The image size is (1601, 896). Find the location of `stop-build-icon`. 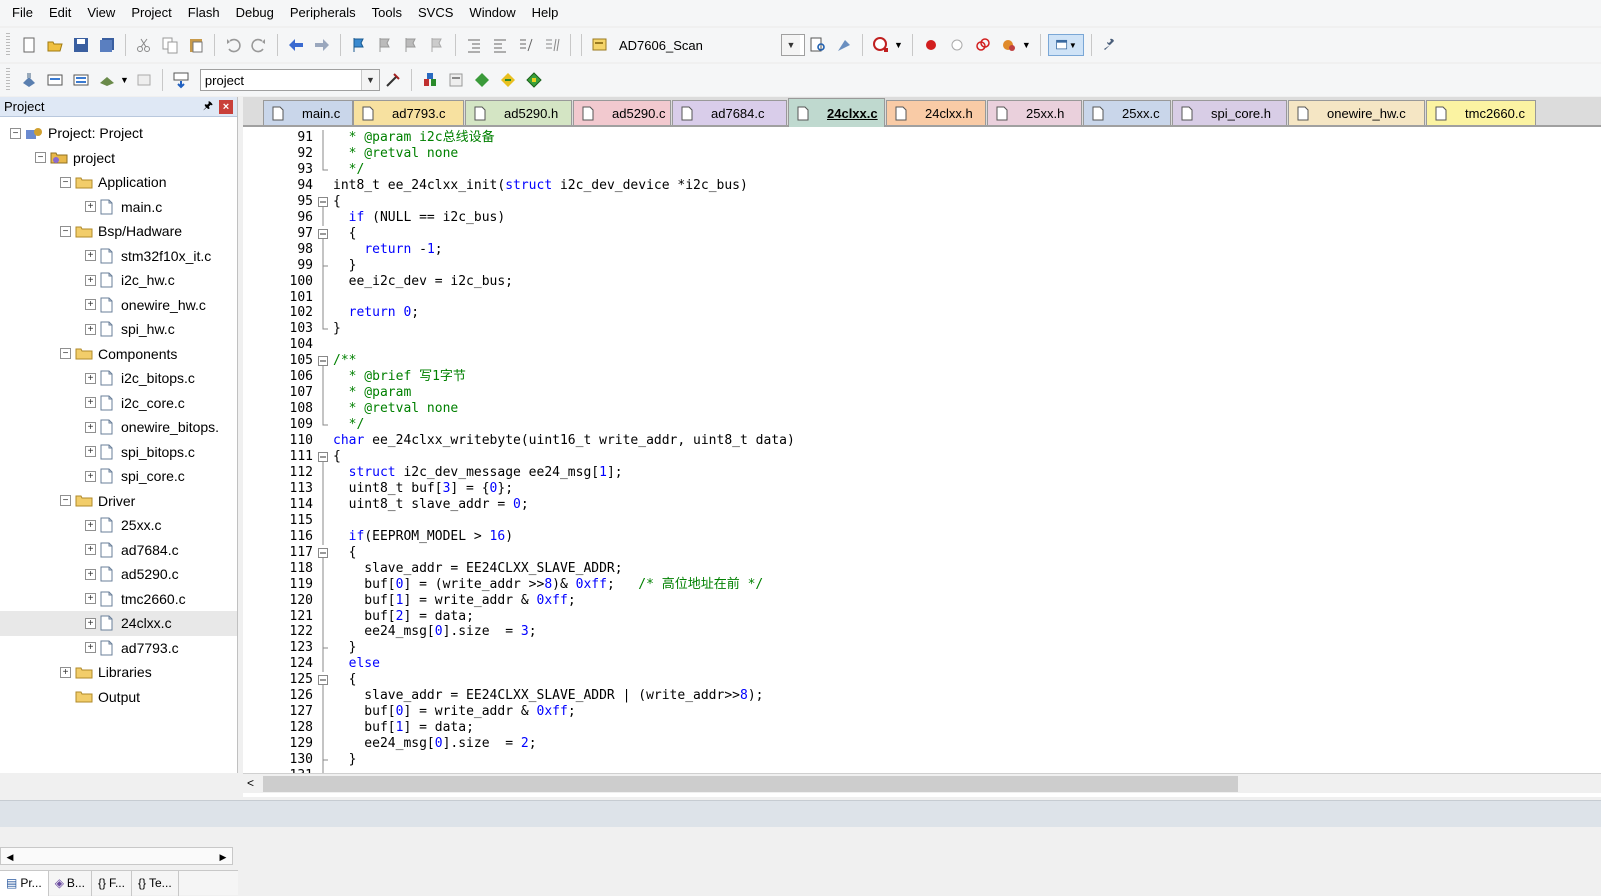

stop-build-icon is located at coordinates (144, 80).